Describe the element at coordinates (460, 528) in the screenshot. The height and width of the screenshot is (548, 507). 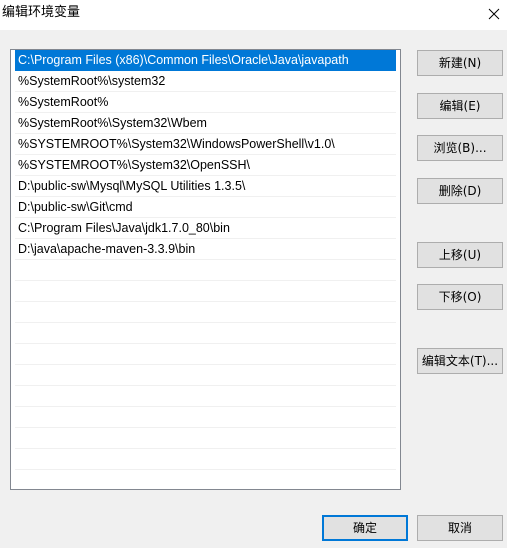
I see `cancel-button: 取消` at that location.